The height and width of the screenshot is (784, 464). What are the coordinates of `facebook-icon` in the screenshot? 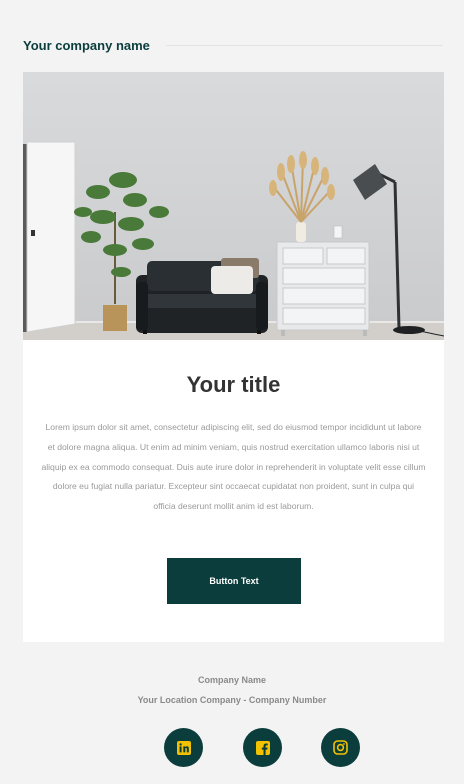 It's located at (262, 747).